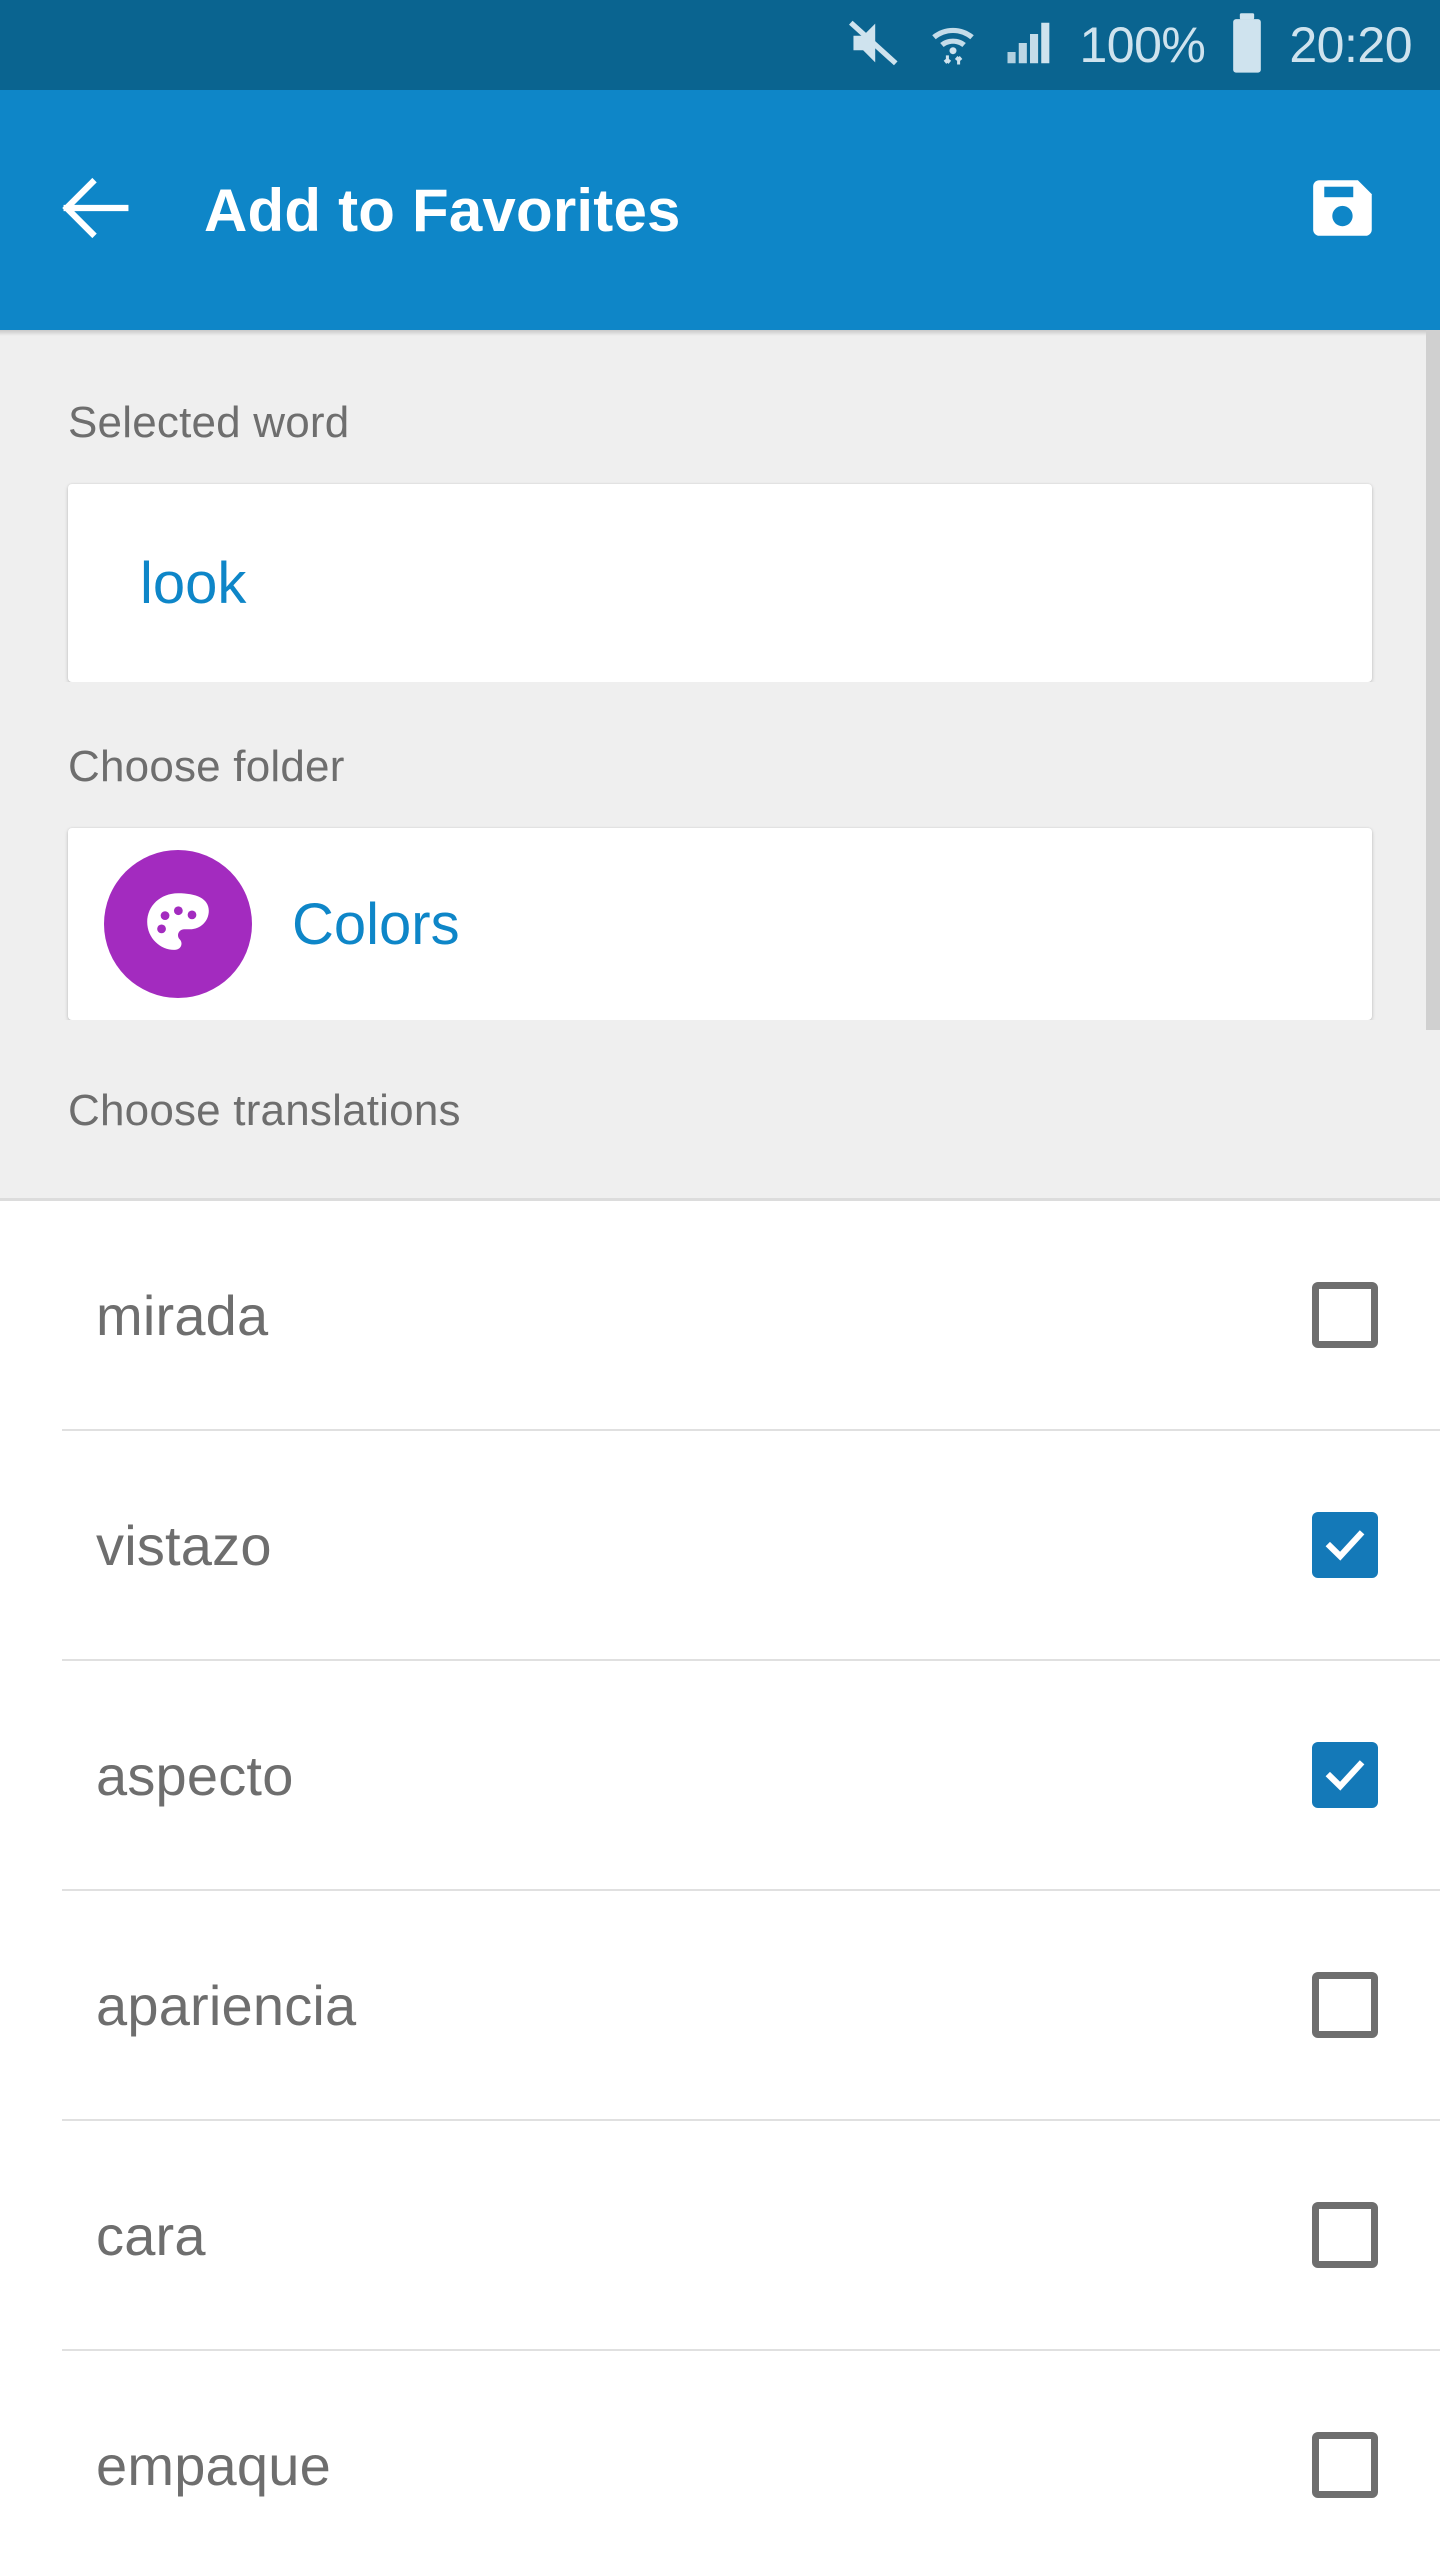  I want to click on choose-folder-label: Choose folder, so click(206, 766).